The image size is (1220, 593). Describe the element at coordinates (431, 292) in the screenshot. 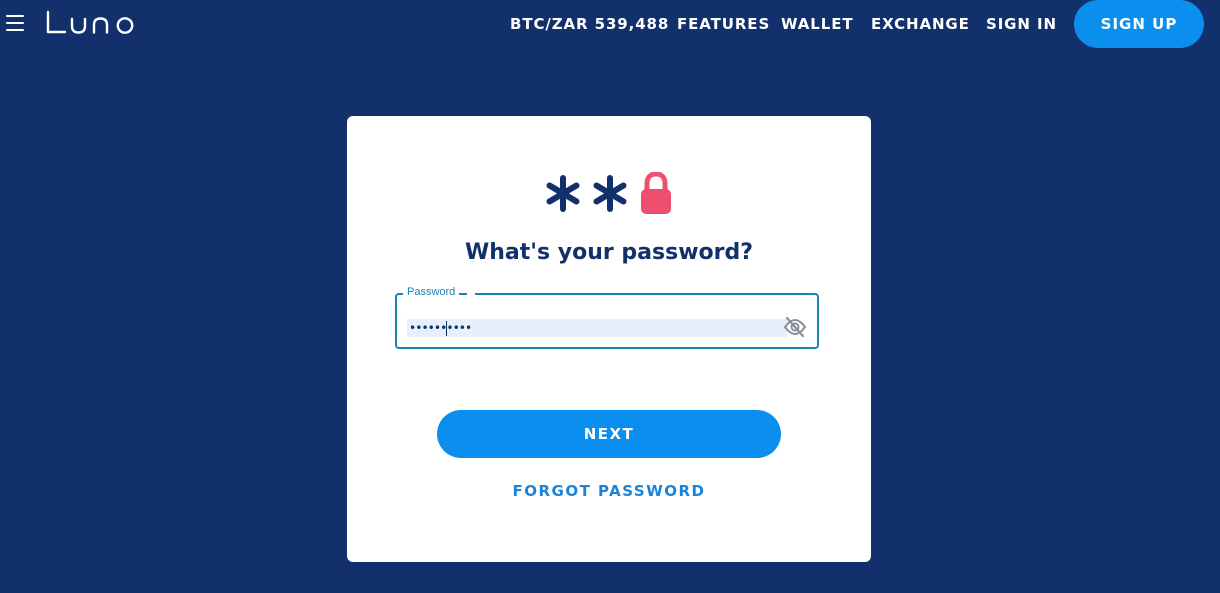

I see `password-field-label: Password` at that location.